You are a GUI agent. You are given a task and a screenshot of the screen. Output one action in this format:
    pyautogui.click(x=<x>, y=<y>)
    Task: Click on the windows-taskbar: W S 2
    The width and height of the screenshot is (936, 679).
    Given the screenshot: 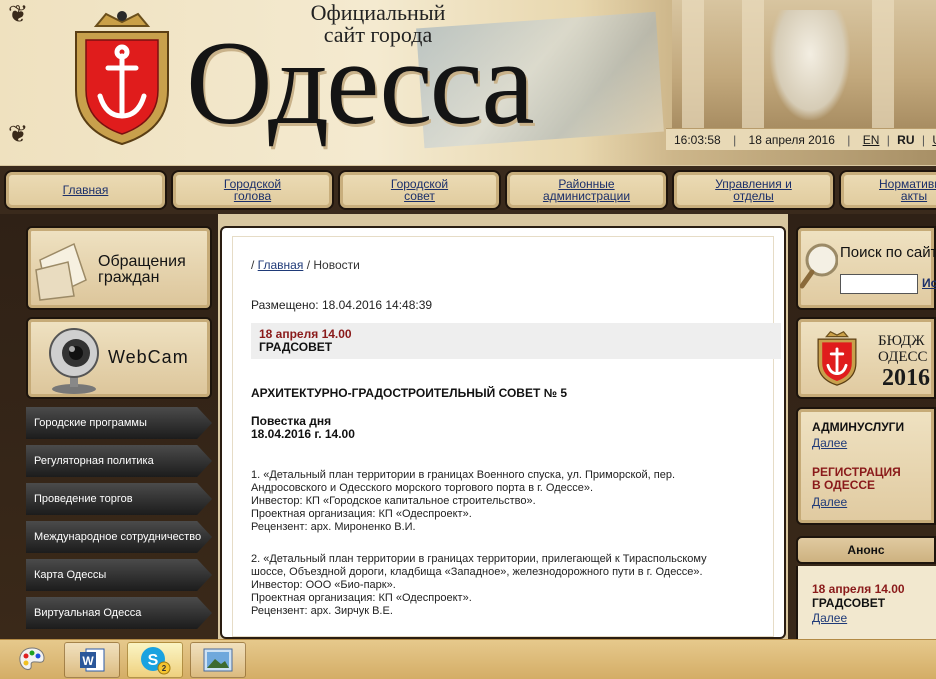 What is the action you would take?
    pyautogui.click(x=468, y=659)
    